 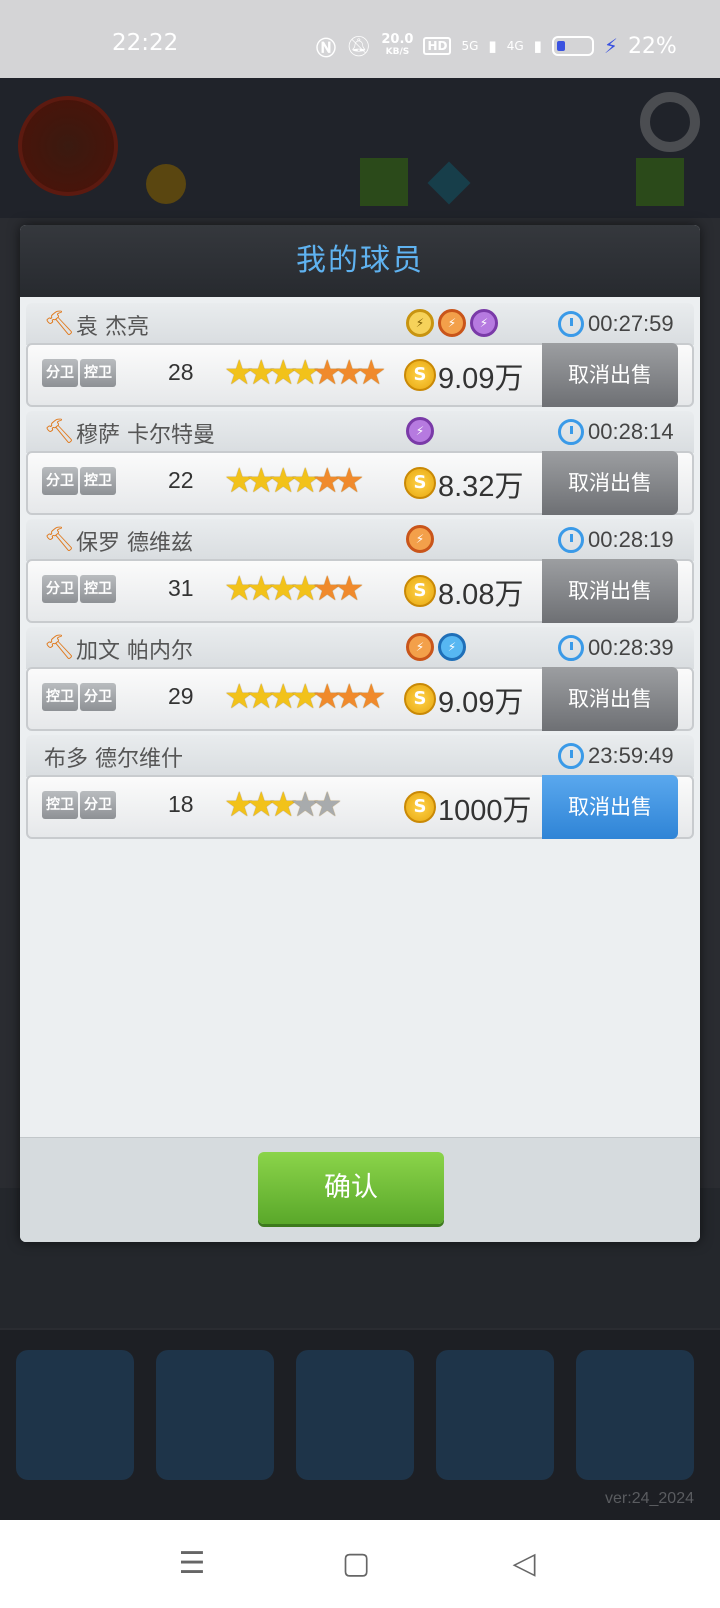 I want to click on menu-icon: ☰, so click(x=192, y=1564).